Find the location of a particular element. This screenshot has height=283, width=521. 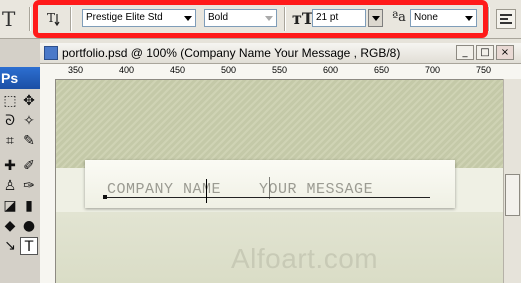

move-tool-icon: ✥ is located at coordinates (29, 101).